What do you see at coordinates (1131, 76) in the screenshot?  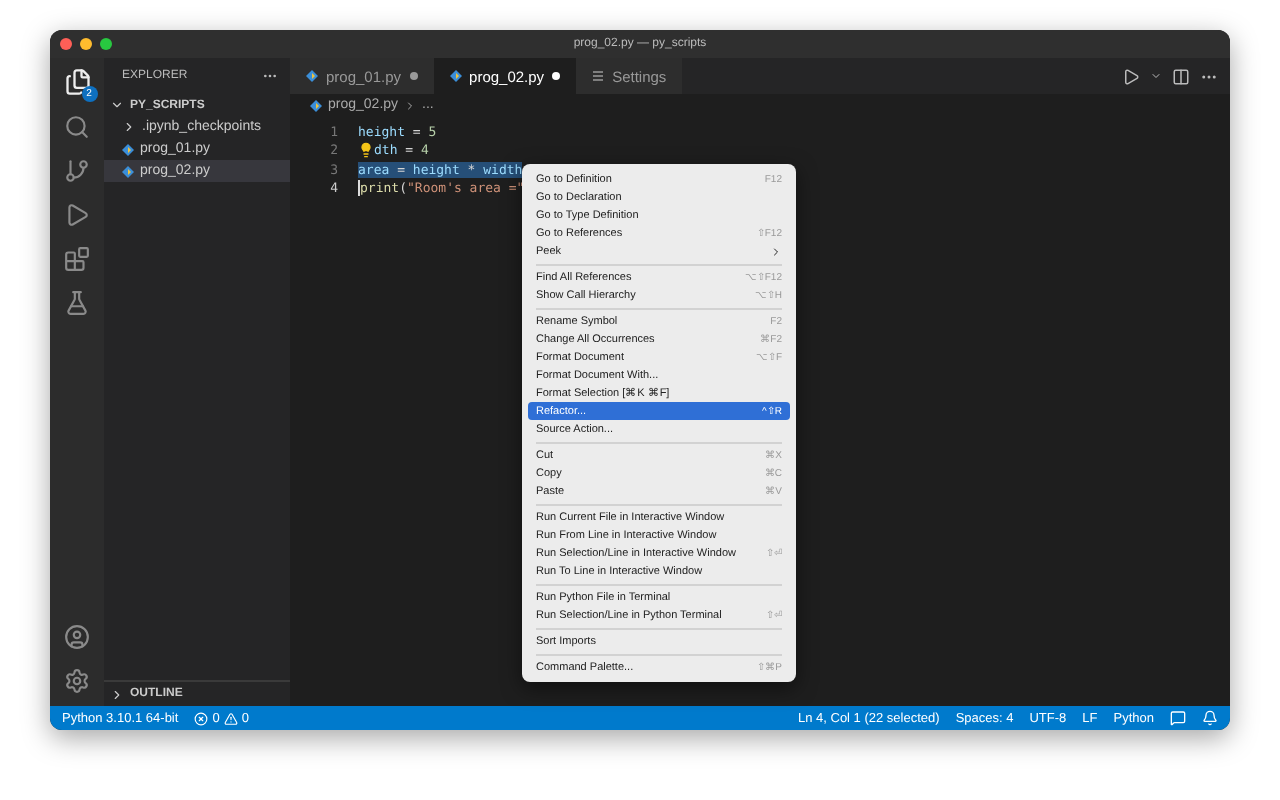 I see `run-icon` at bounding box center [1131, 76].